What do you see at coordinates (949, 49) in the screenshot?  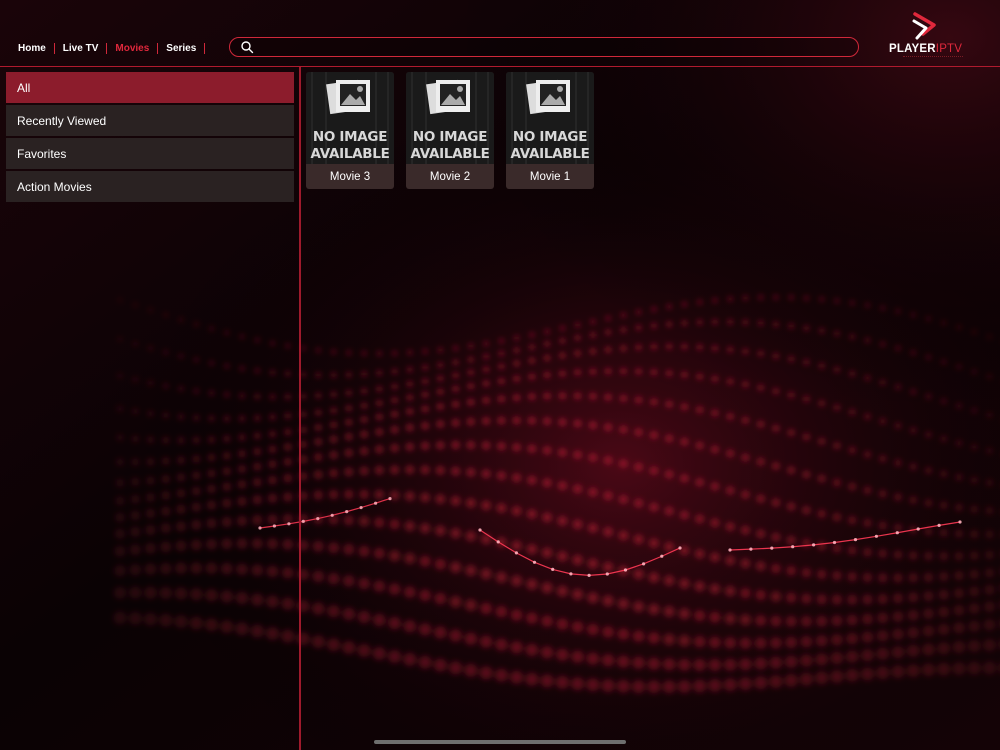 I see `logo-text-iptv: IPTV` at bounding box center [949, 49].